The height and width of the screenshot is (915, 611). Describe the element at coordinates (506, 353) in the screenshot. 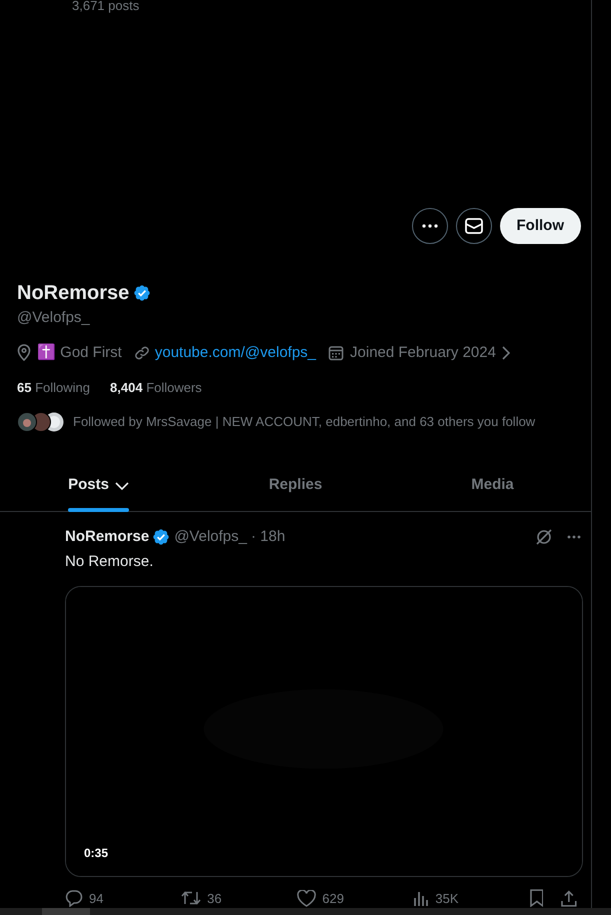

I see `chevron-right-icon` at that location.